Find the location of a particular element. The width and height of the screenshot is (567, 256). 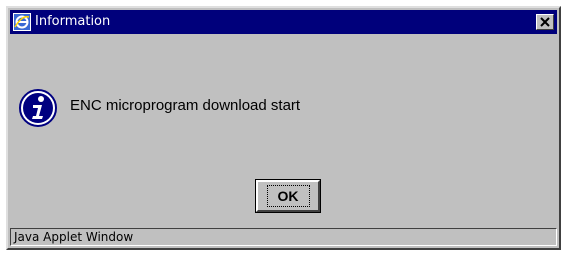

ok-button: OK is located at coordinates (288, 196).